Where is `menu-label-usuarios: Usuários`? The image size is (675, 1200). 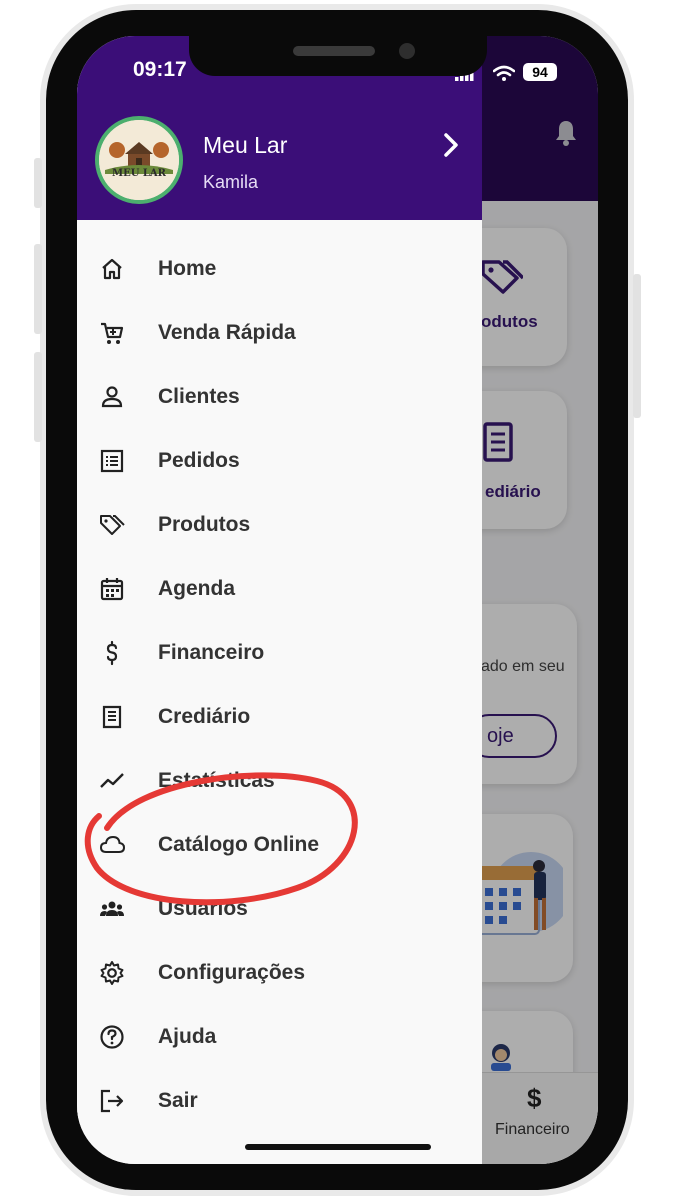 menu-label-usuarios: Usuários is located at coordinates (203, 908).